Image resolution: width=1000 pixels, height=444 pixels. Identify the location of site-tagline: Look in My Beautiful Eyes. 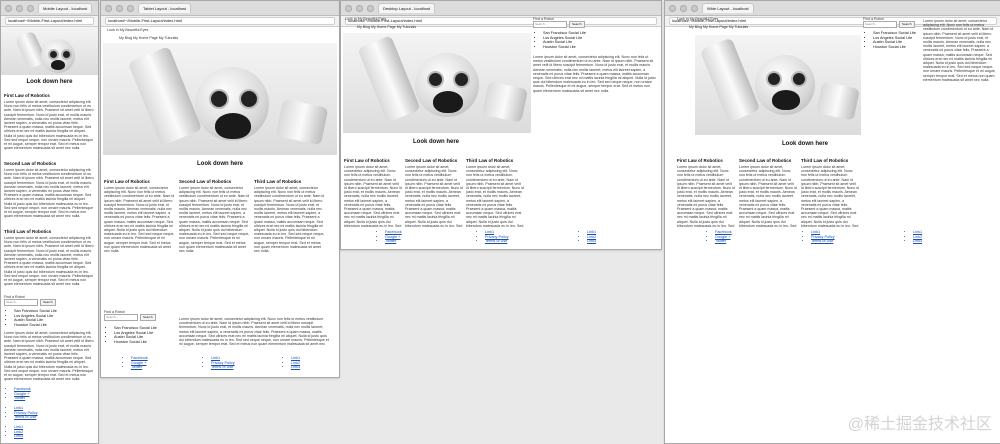
(698, 19).